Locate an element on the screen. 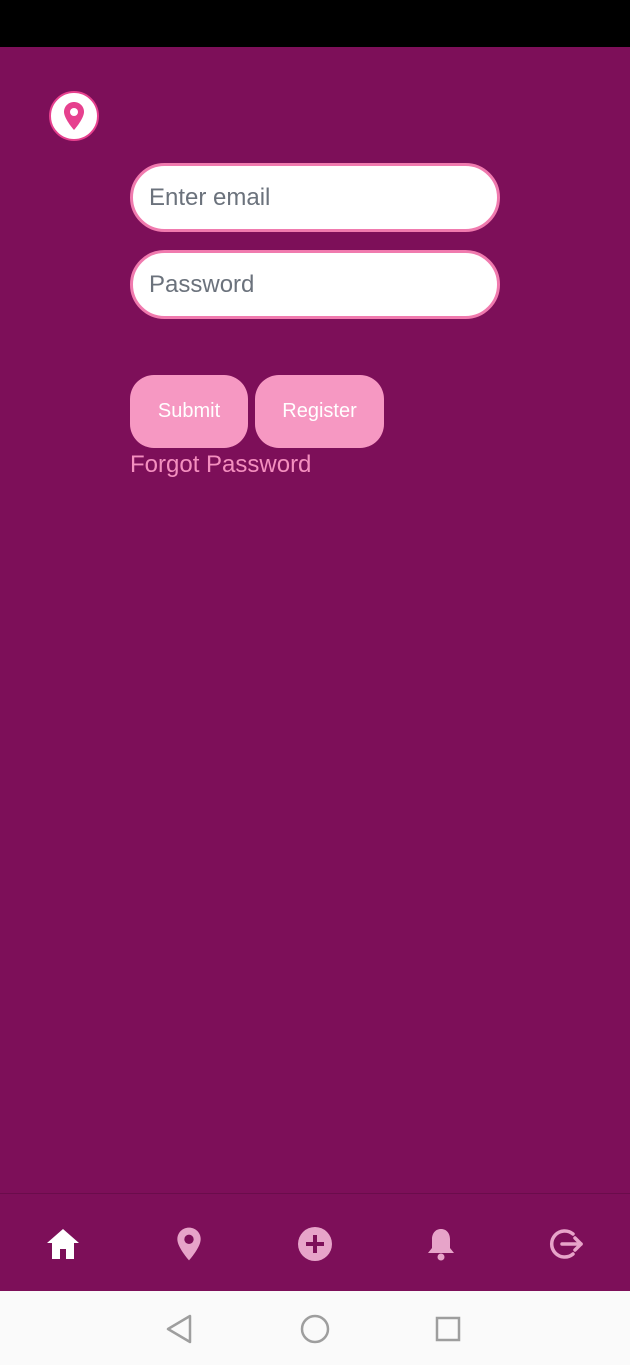 The image size is (630, 1365). logout-icon is located at coordinates (566, 1244).